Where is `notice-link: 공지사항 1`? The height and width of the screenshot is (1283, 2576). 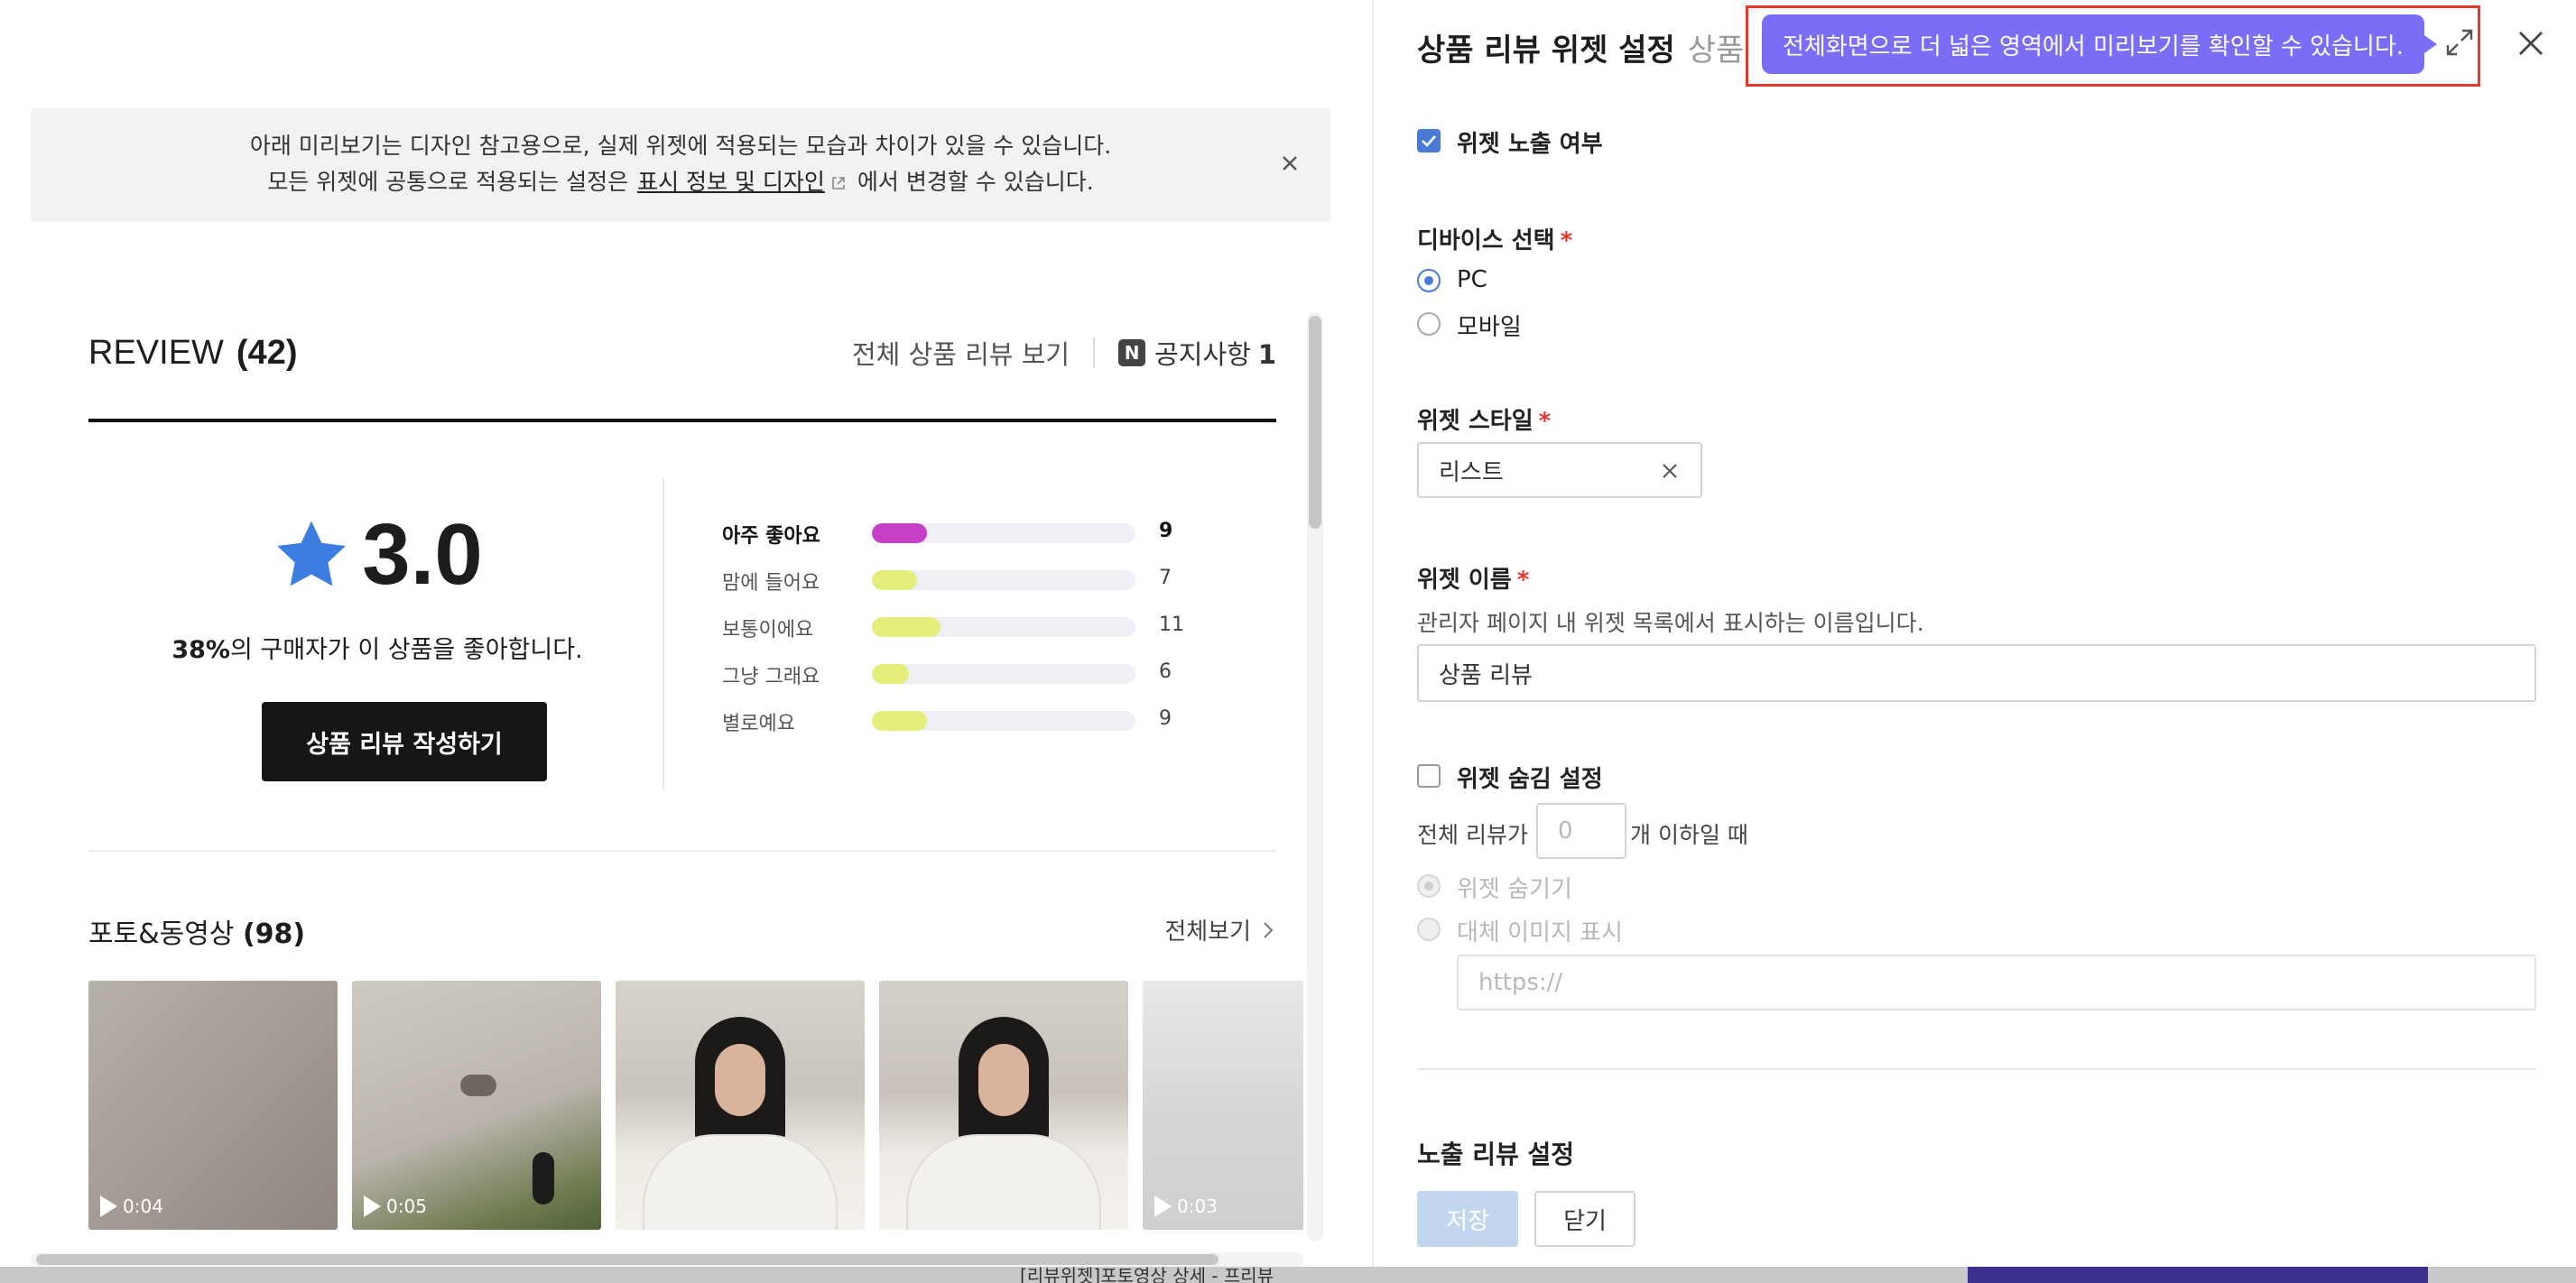
notice-link: 공지사항 1 is located at coordinates (1215, 353).